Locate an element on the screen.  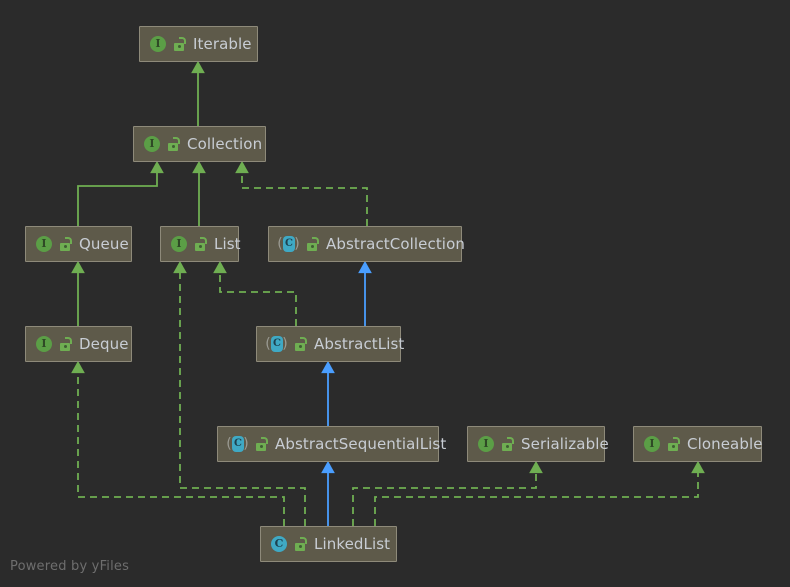
class-node-label: Queue is located at coordinates (104, 243).